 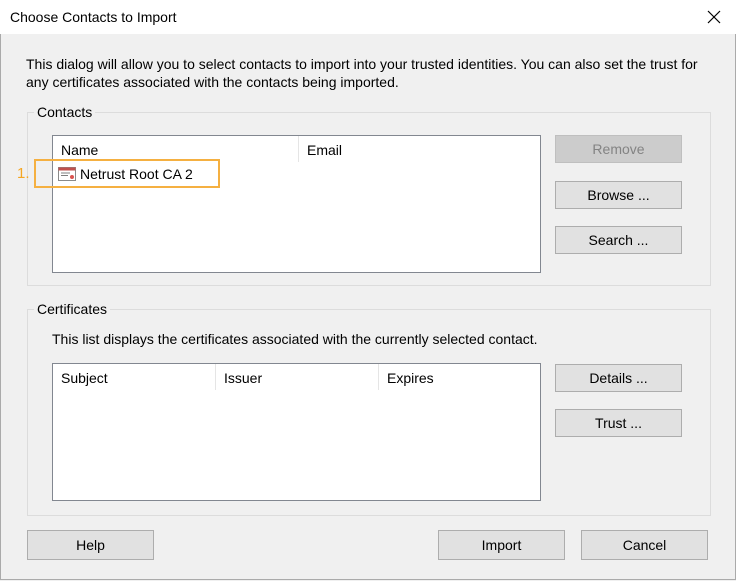 I want to click on close-button, so click(x=714, y=17).